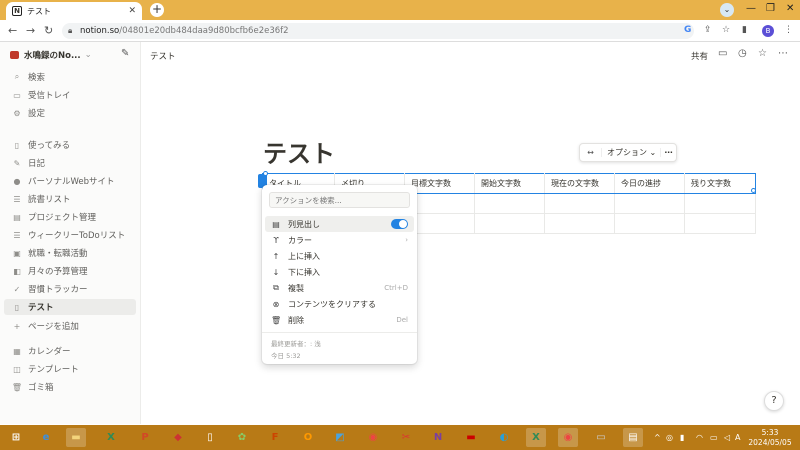  Describe the element at coordinates (70, 113) in the screenshot. I see `sidebar-item-settings: ⚙ 設定` at that location.